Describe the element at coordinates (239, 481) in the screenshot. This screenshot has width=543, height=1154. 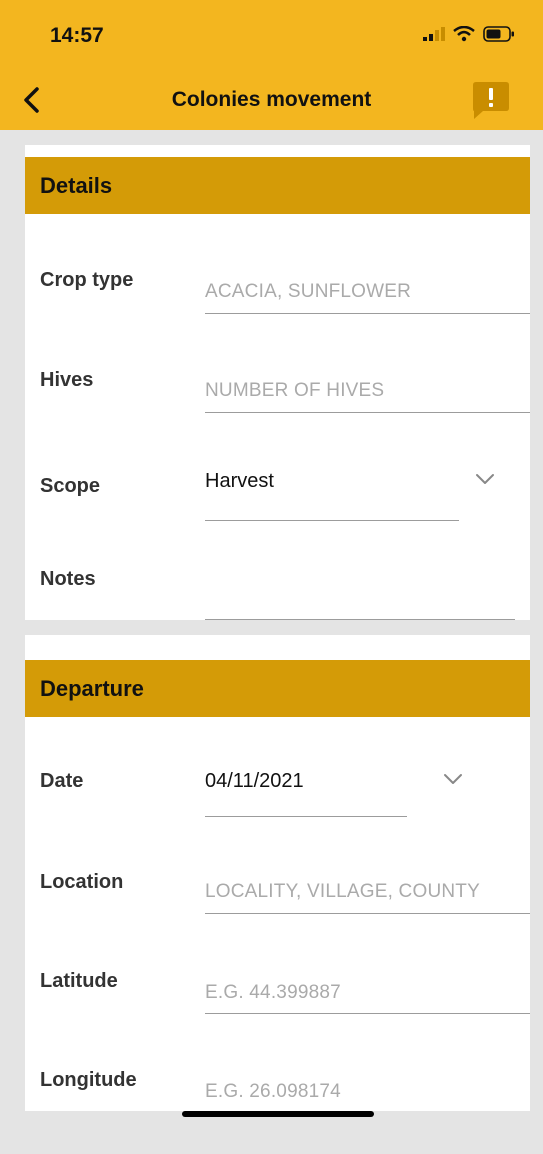
I see `scope-select: Harvest` at that location.